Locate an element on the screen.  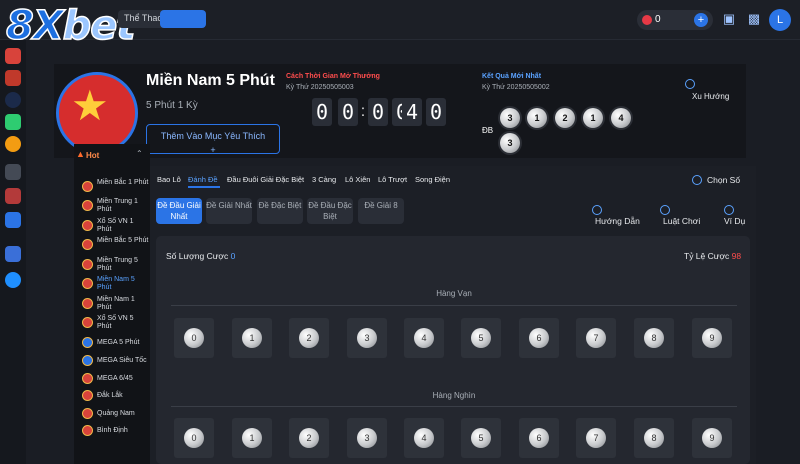
sport-icon is located at coordinates (13, 56).